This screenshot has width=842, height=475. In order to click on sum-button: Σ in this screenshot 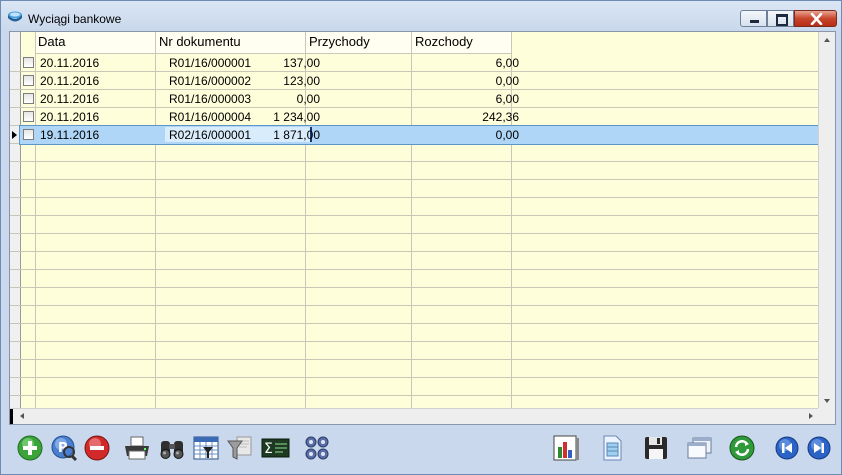, I will do `click(275, 448)`.